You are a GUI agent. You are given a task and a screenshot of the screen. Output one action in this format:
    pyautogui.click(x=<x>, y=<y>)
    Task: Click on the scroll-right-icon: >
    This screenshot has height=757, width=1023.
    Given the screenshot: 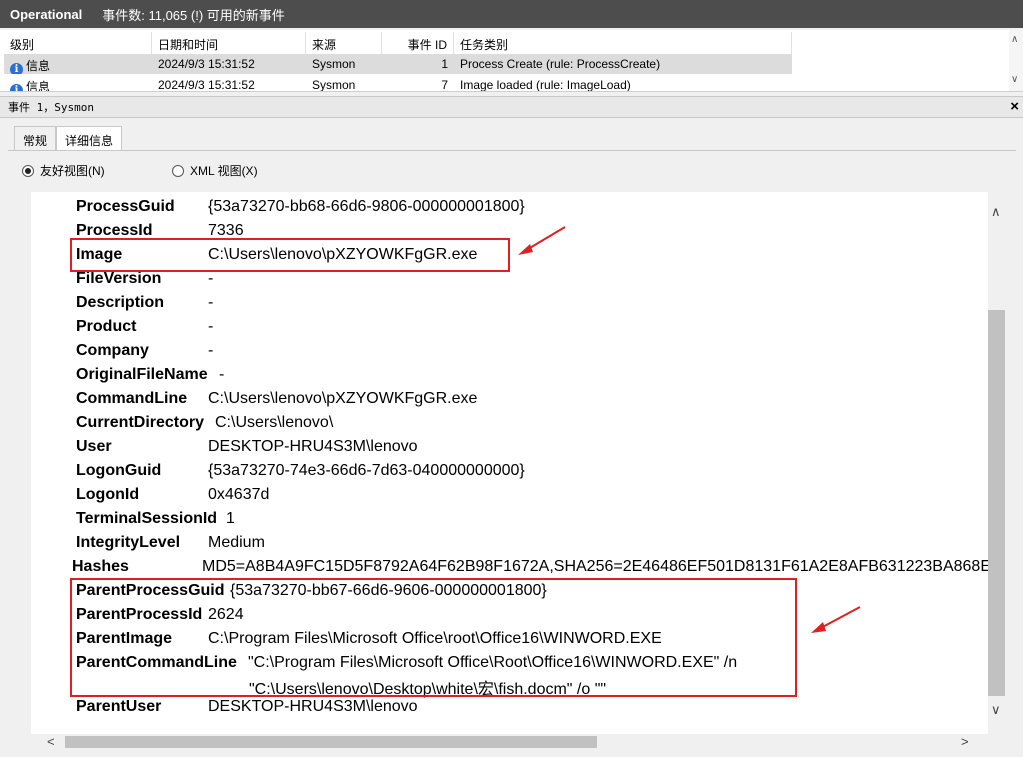 What is the action you would take?
    pyautogui.click(x=965, y=741)
    